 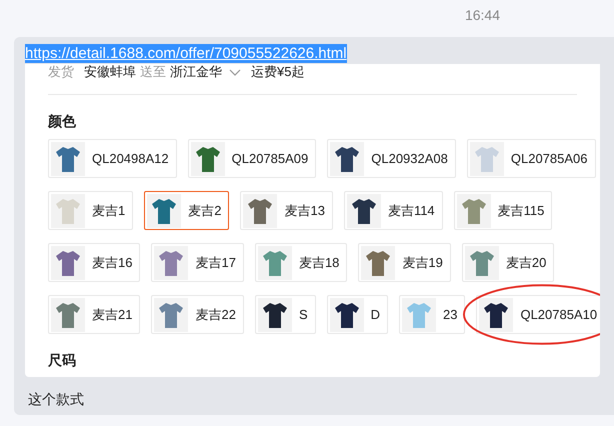 What do you see at coordinates (503, 210) in the screenshot?
I see `color-option: 麦吉115` at bounding box center [503, 210].